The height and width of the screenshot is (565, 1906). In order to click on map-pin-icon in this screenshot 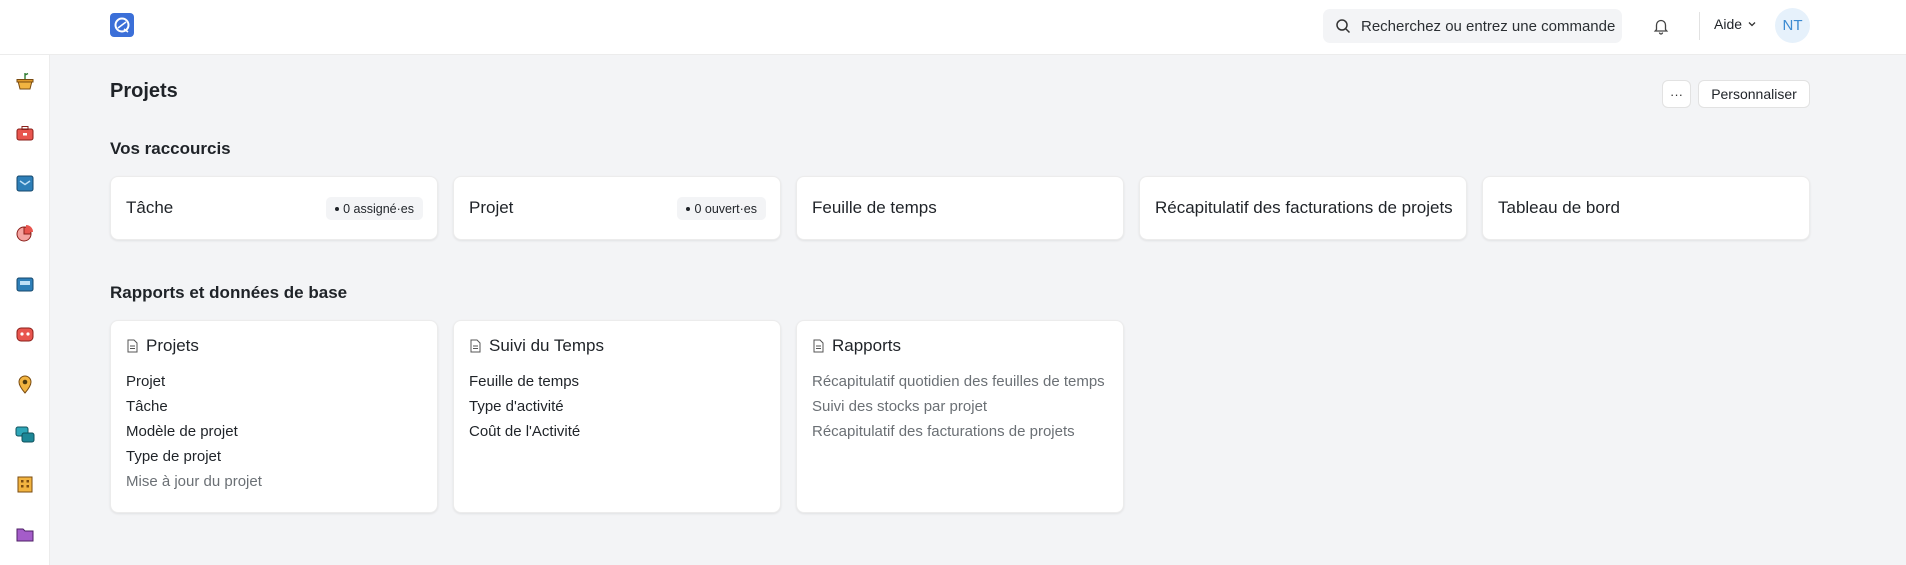, I will do `click(25, 384)`.